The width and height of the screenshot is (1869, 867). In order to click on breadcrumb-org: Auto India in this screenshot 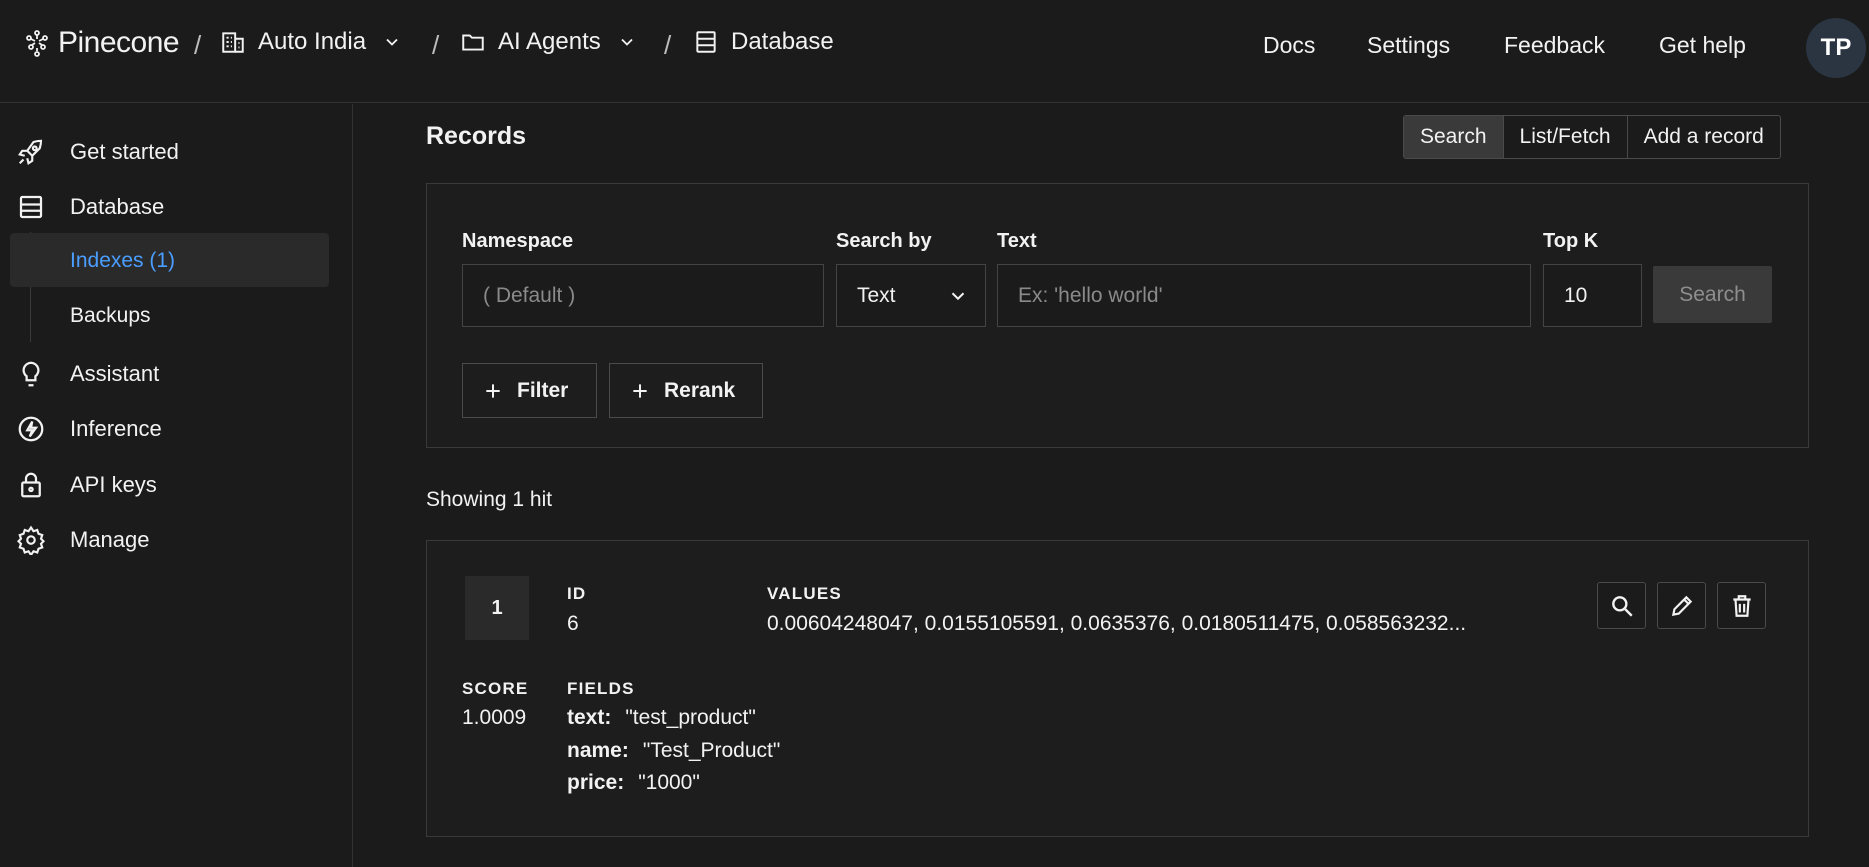, I will do `click(311, 42)`.